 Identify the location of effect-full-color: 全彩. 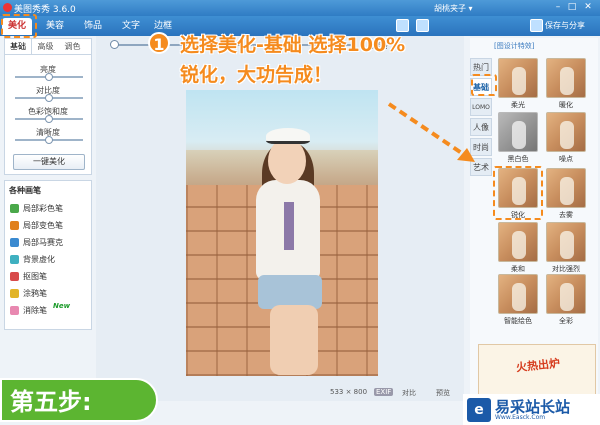
(566, 300).